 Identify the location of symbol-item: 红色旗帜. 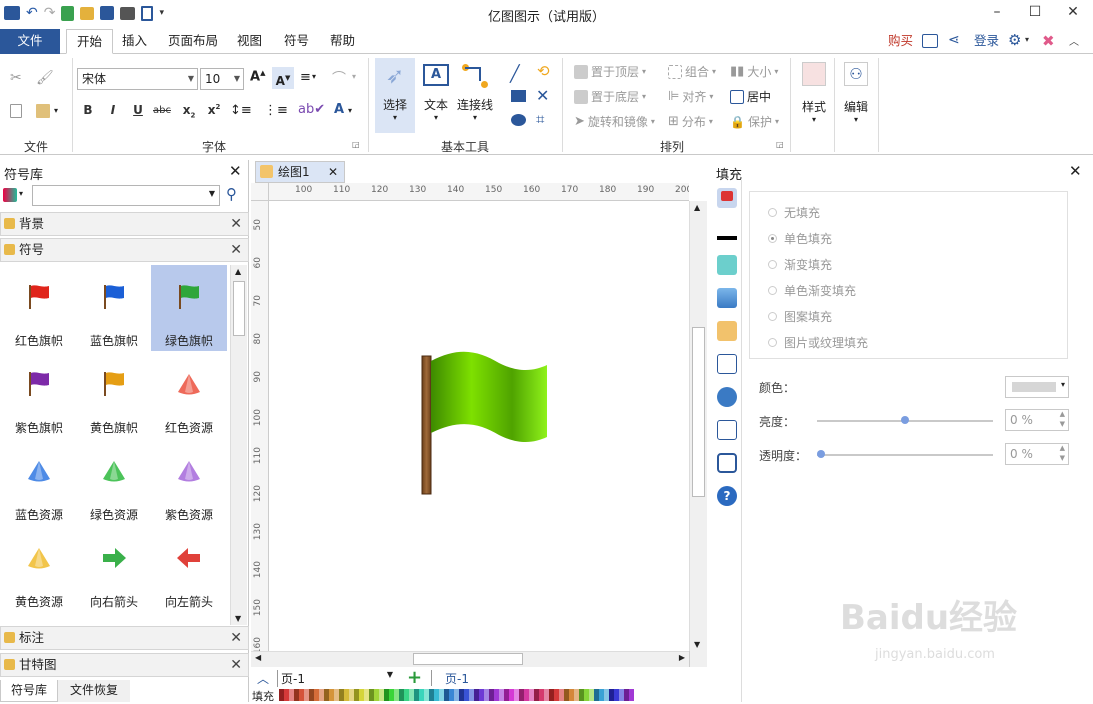
(39, 308).